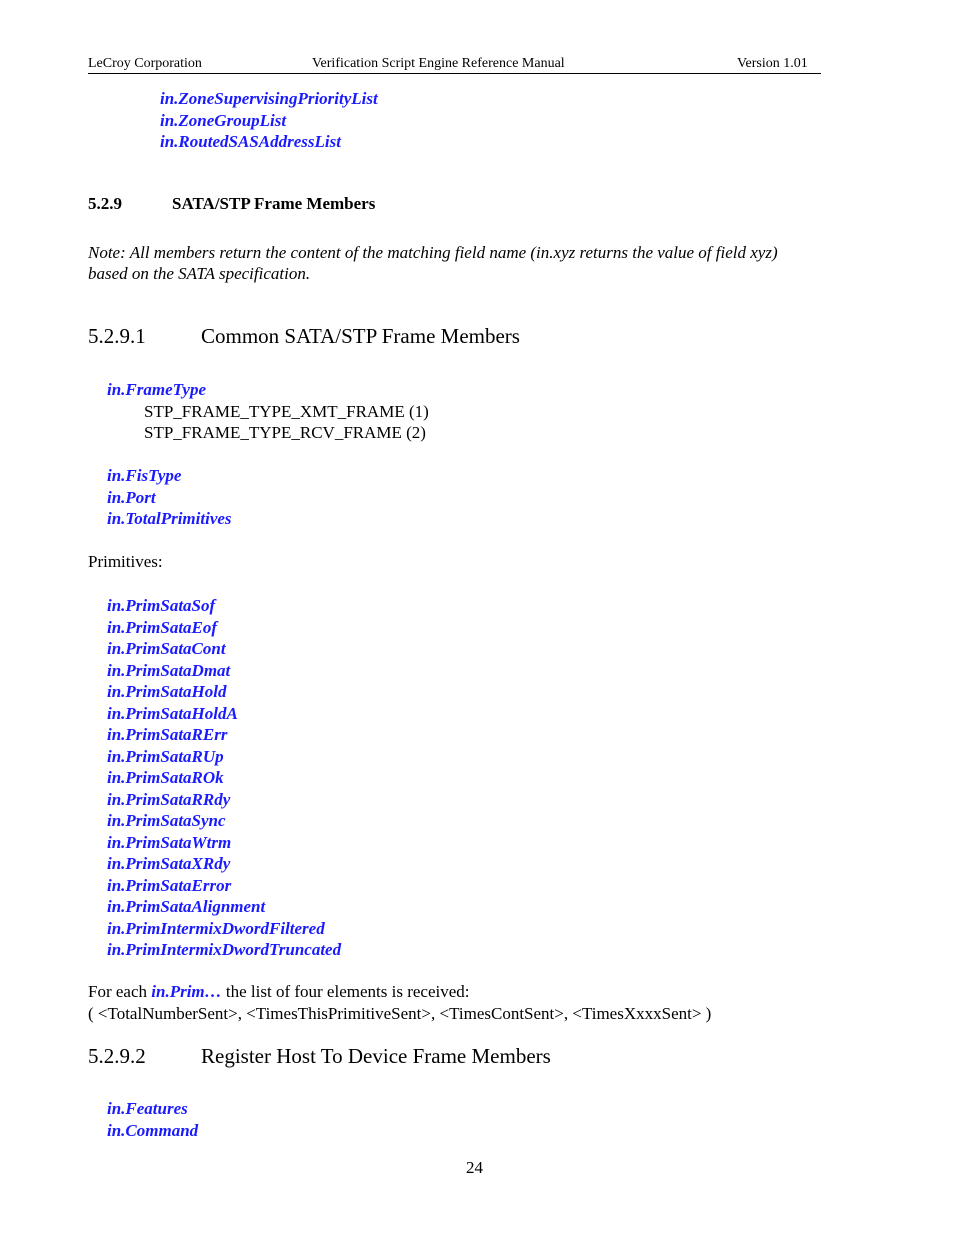 This screenshot has height=1235, width=954. Describe the element at coordinates (120, 991) in the screenshot. I see `for-each-prefix: For each` at that location.